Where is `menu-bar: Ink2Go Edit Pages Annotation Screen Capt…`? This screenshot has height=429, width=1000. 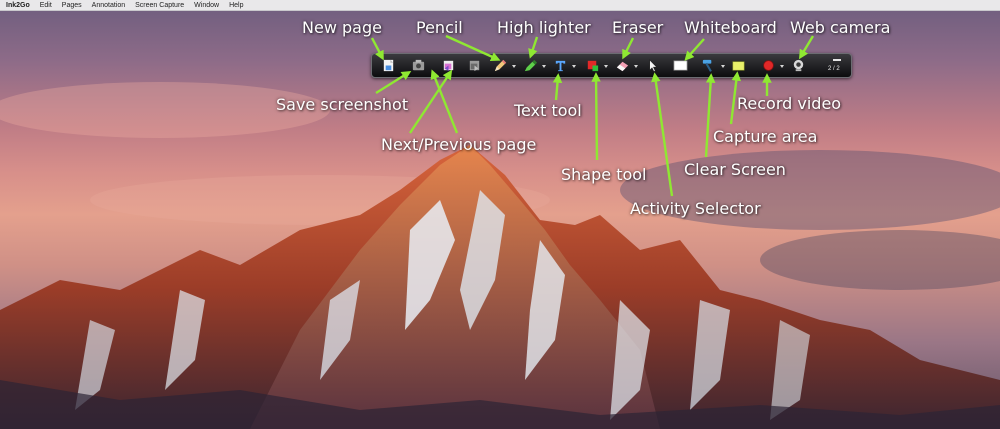 menu-bar: Ink2Go Edit Pages Annotation Screen Capt… is located at coordinates (500, 5).